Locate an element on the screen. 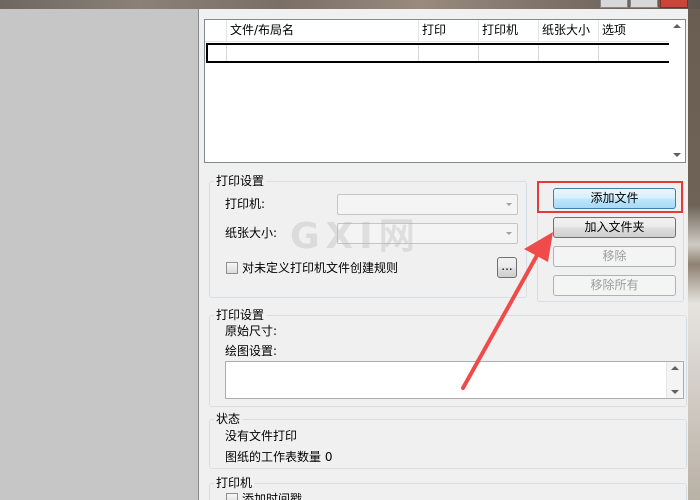  arrow-head-icon is located at coordinates (538, 247).